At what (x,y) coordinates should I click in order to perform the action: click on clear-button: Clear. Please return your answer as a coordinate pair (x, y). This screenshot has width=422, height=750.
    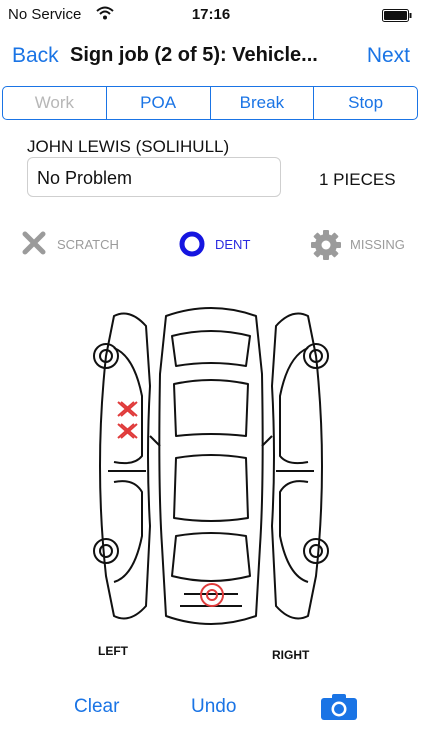
    Looking at the image, I should click on (96, 707).